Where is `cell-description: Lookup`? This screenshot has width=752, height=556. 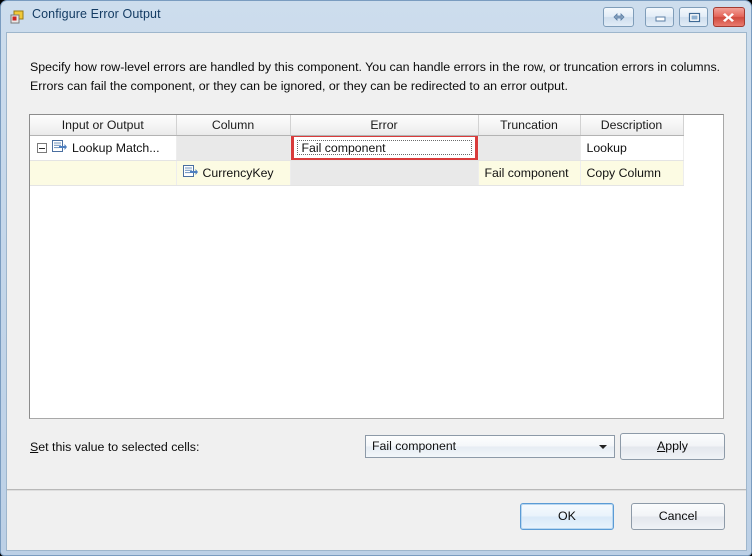 cell-description: Lookup is located at coordinates (632, 148).